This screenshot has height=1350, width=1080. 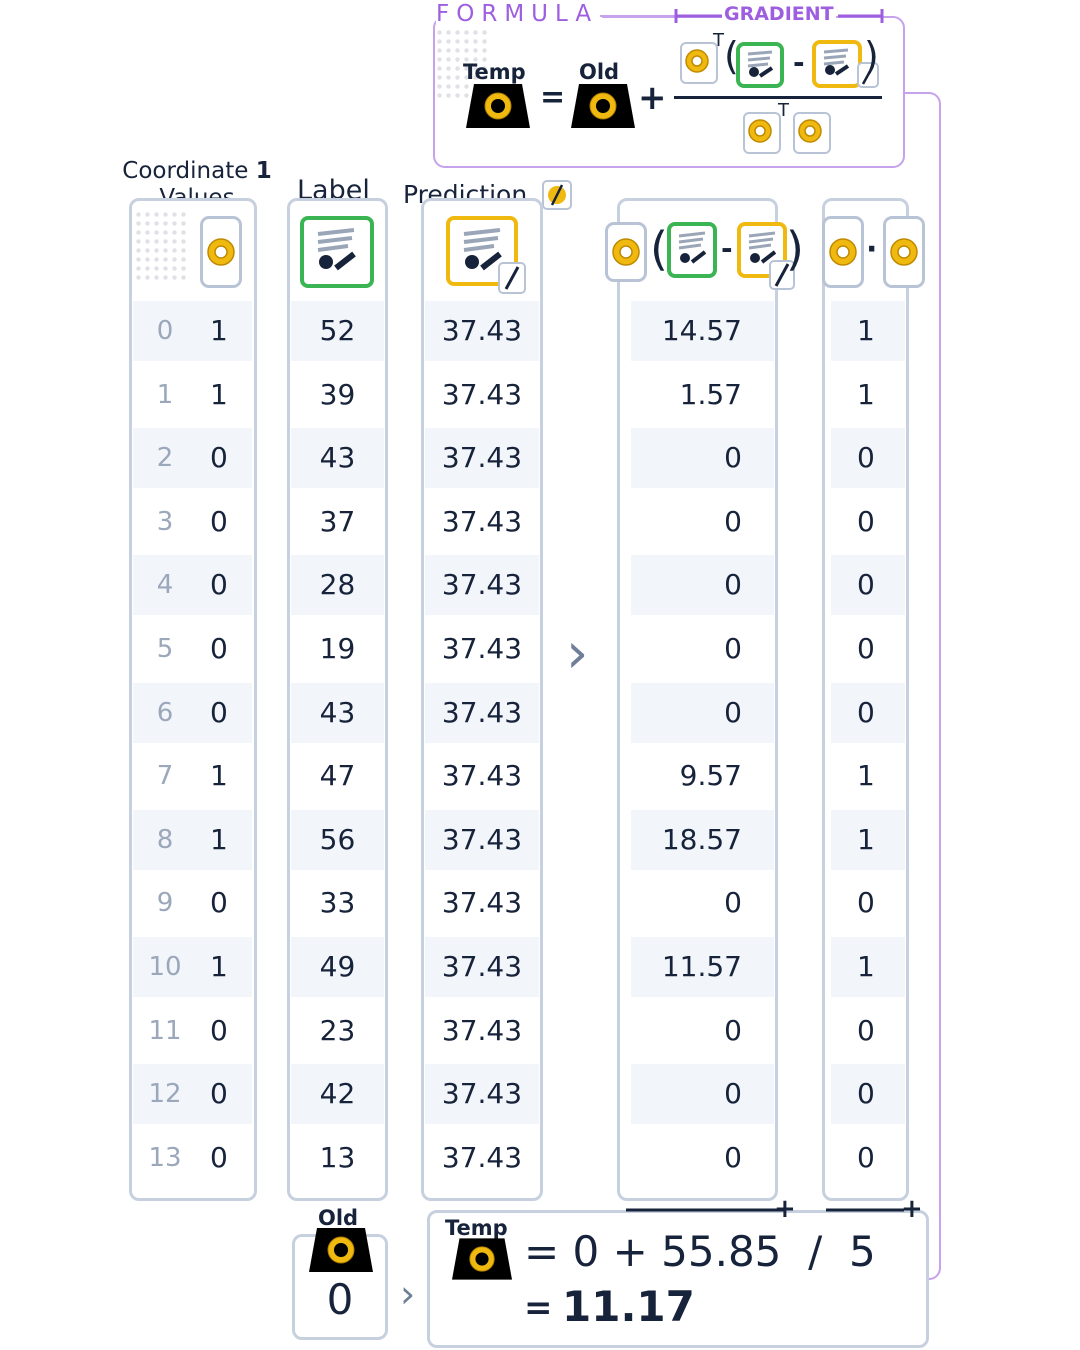 What do you see at coordinates (710, 776) in the screenshot?
I see `residual-value: 9.57` at bounding box center [710, 776].